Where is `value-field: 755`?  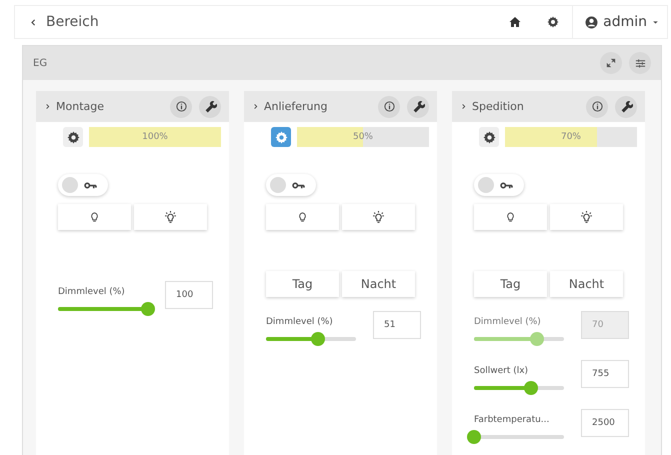
value-field: 755 is located at coordinates (605, 374).